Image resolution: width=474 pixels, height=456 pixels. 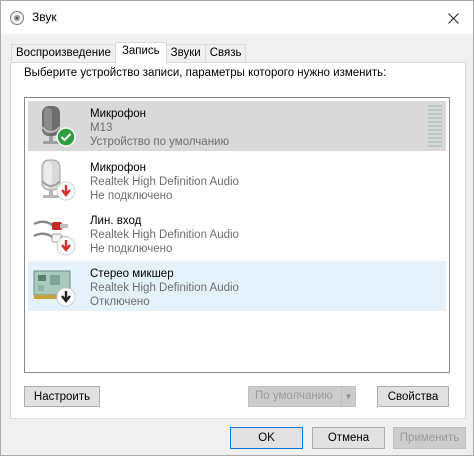 What do you see at coordinates (54, 288) in the screenshot?
I see `stereo-mix-disabled-icon` at bounding box center [54, 288].